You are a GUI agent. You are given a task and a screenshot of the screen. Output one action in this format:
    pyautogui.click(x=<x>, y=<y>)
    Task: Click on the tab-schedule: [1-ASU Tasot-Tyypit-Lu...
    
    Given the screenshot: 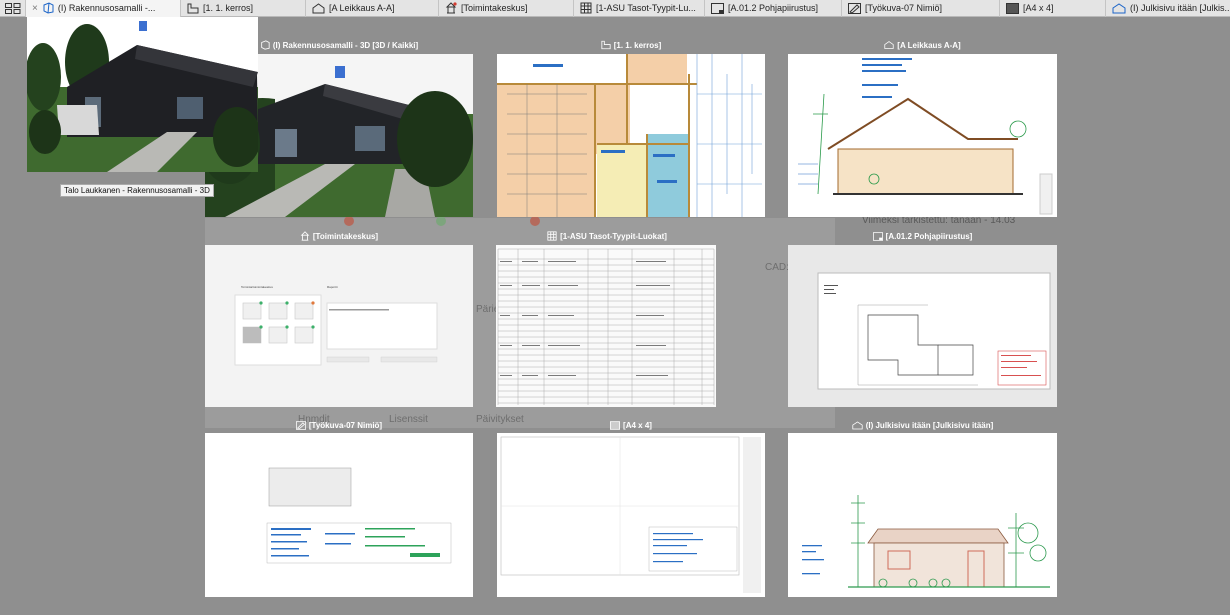 What is the action you would take?
    pyautogui.click(x=639, y=8)
    